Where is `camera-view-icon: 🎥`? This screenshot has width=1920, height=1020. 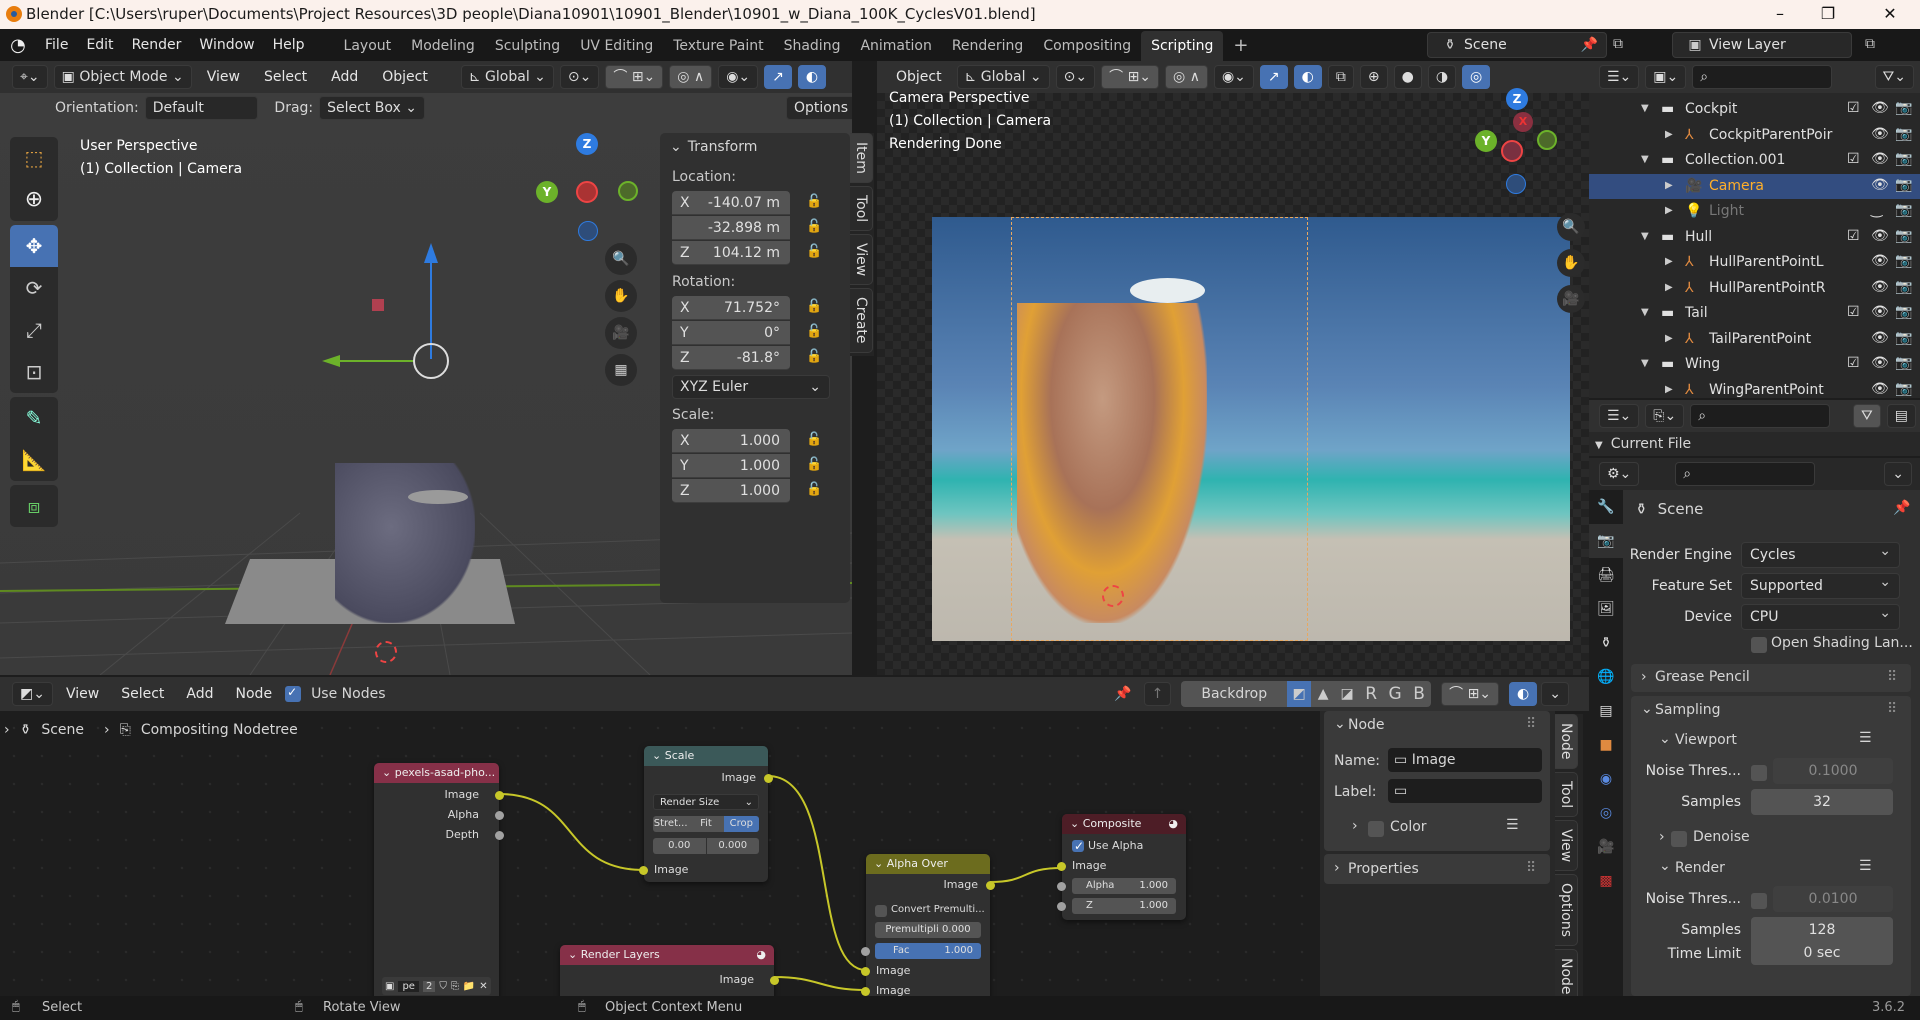
camera-view-icon: 🎥 is located at coordinates (1571, 299).